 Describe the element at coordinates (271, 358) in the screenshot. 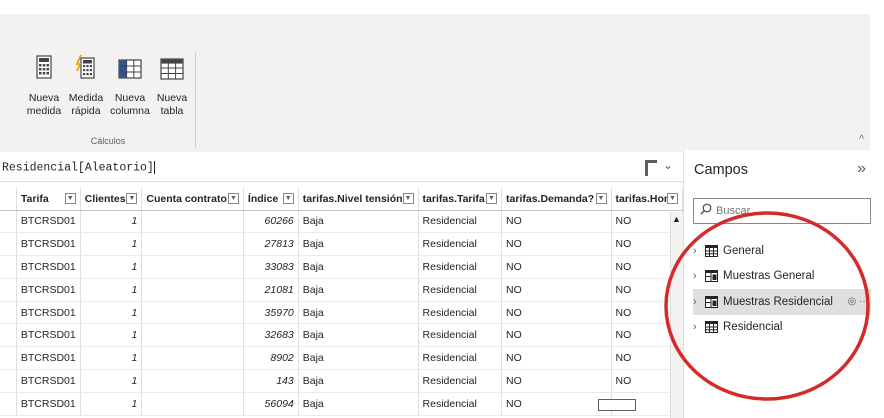

I see `table-cell: 8902` at that location.